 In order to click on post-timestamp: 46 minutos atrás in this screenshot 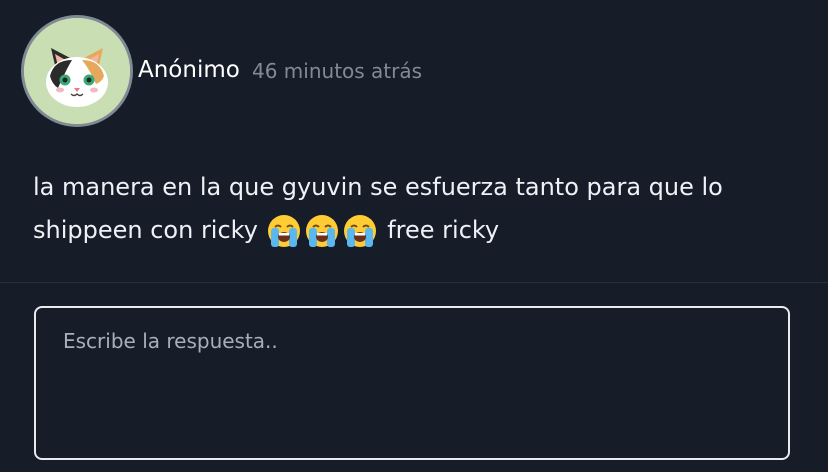, I will do `click(337, 71)`.